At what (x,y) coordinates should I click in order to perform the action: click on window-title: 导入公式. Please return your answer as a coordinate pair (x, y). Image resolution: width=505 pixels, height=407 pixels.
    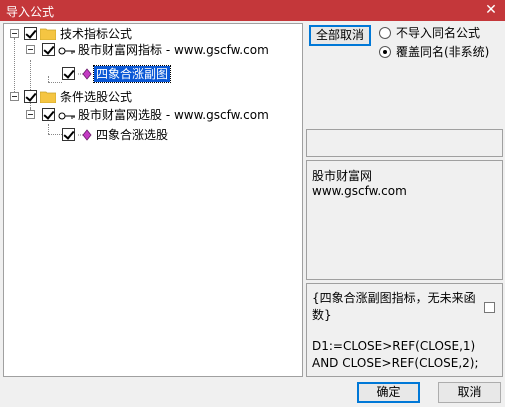
    Looking at the image, I should click on (30, 12).